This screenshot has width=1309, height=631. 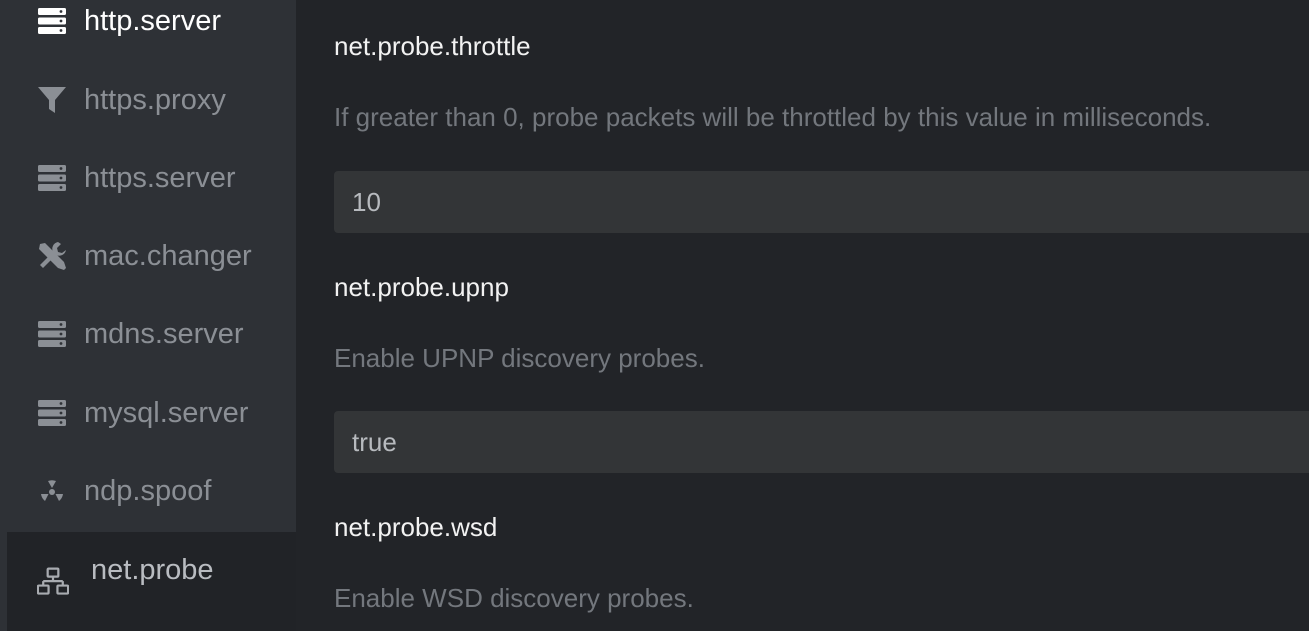 What do you see at coordinates (152, 20) in the screenshot?
I see `sidebar-item-label: http.server` at bounding box center [152, 20].